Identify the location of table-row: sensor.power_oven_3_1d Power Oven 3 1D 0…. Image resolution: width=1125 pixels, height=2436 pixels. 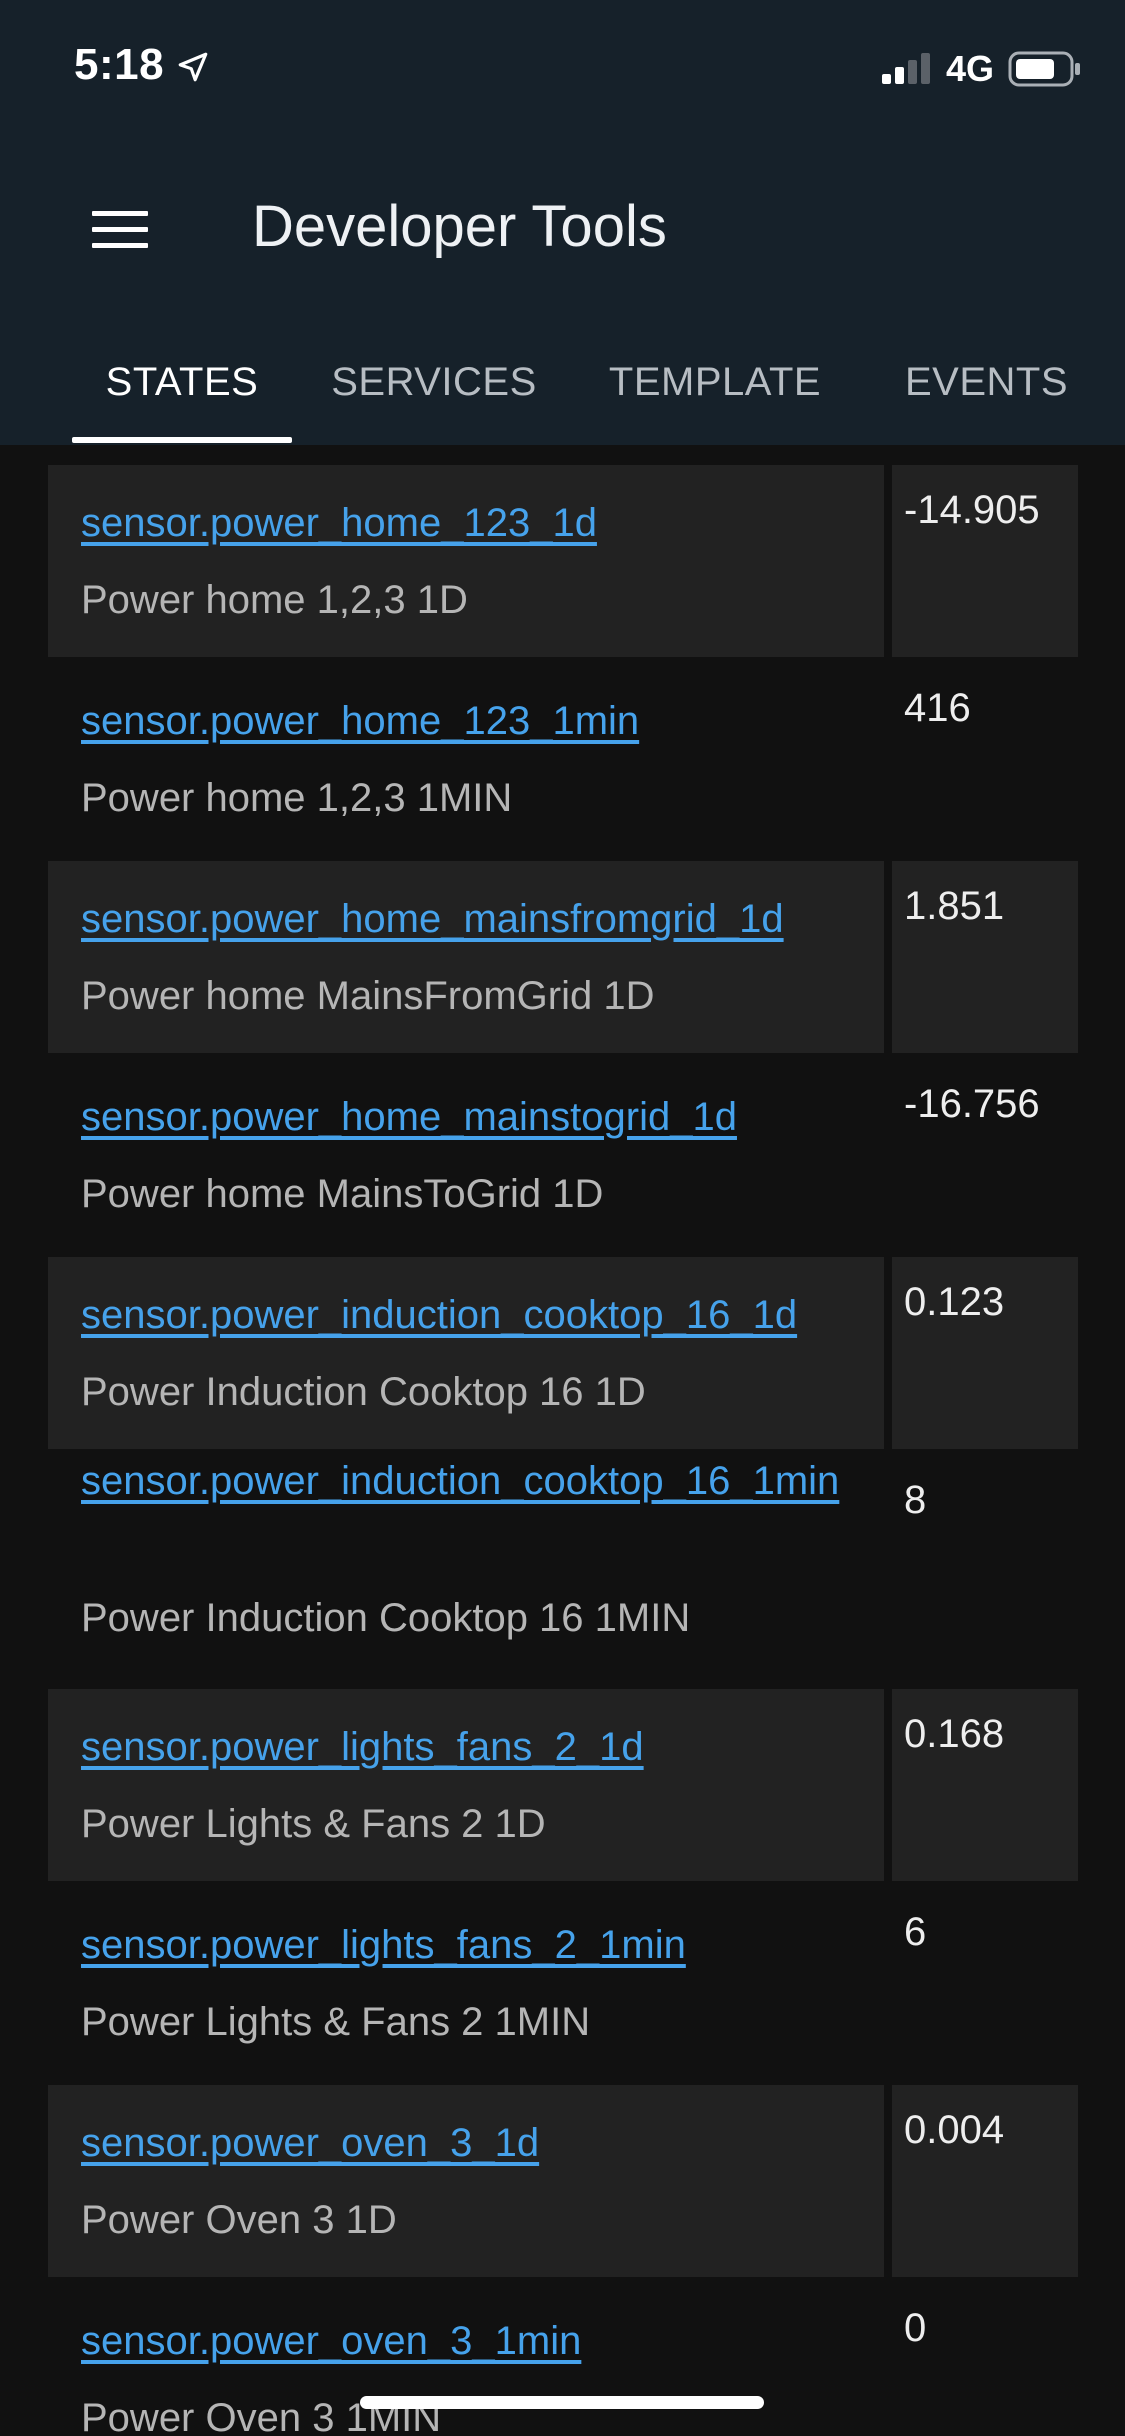
(563, 2181).